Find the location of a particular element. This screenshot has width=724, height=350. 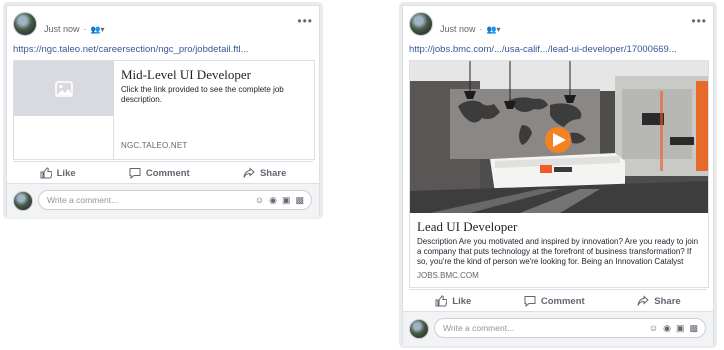

image-placeholder-icon is located at coordinates (64, 88).